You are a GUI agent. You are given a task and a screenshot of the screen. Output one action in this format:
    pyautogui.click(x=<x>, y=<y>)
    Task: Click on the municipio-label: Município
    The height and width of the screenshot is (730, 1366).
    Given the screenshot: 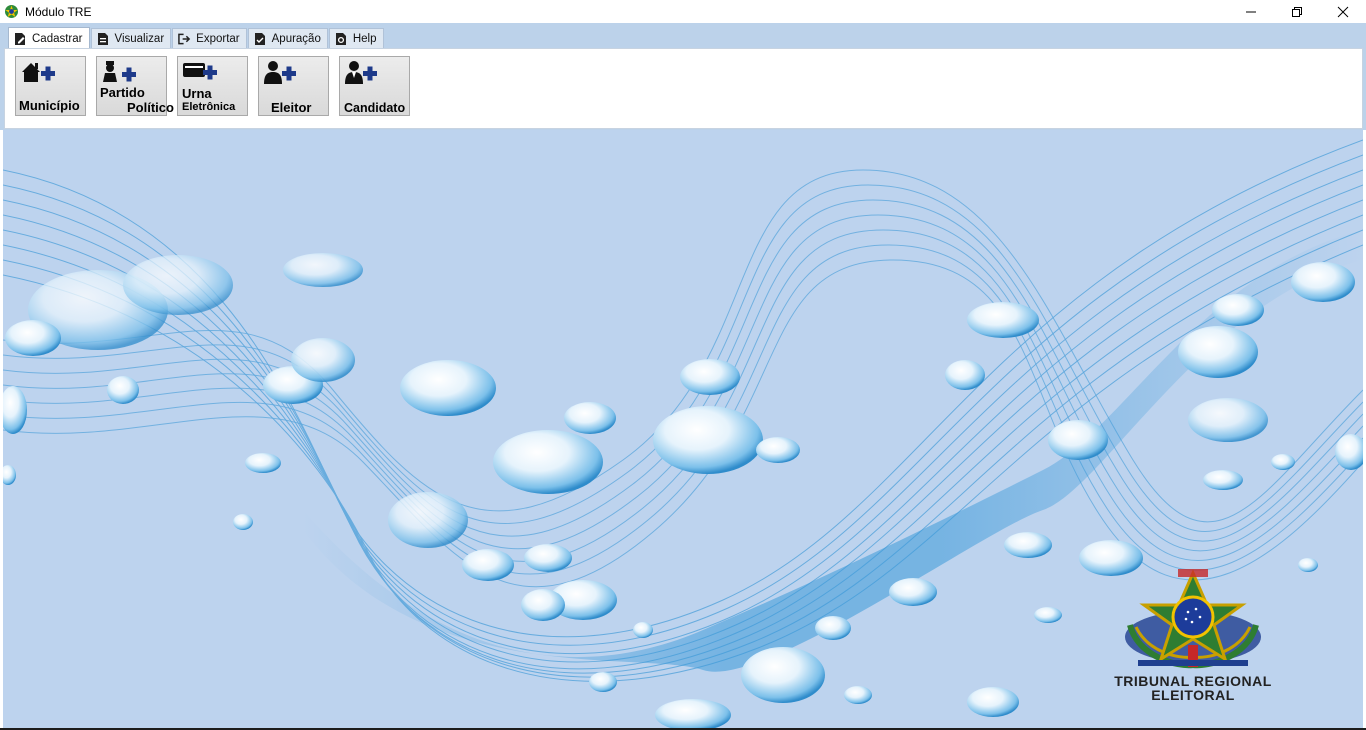 What is the action you would take?
    pyautogui.click(x=49, y=105)
    